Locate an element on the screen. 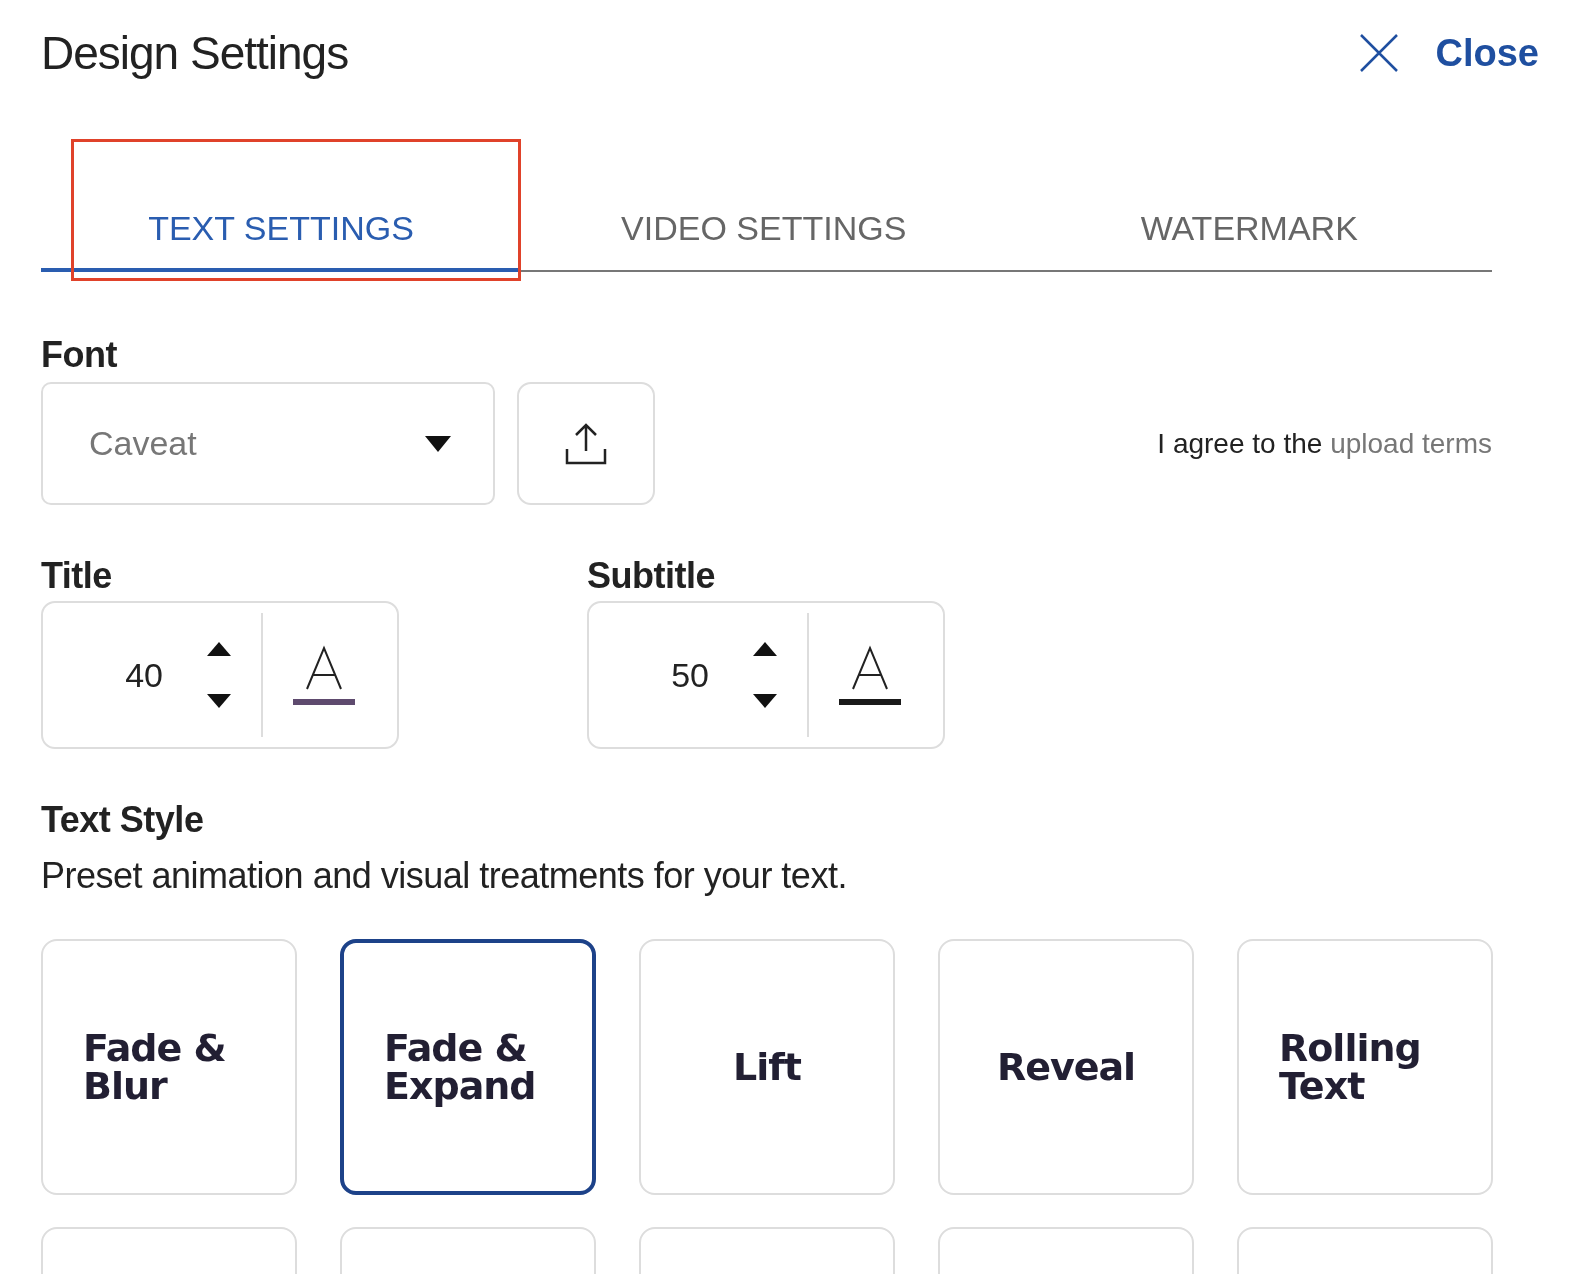 The width and height of the screenshot is (1580, 1274). caret-icon is located at coordinates (438, 443).